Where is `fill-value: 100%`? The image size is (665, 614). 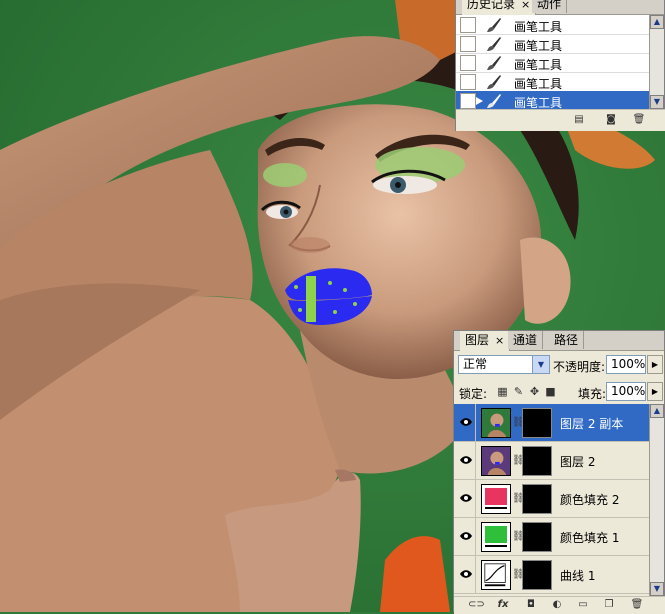
fill-value: 100% is located at coordinates (628, 391).